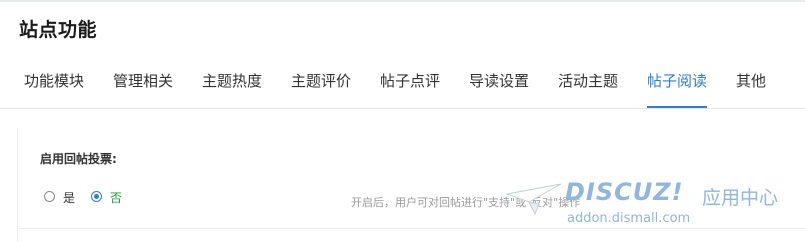 The width and height of the screenshot is (805, 242). What do you see at coordinates (143, 85) in the screenshot?
I see `tab-management: 管理相关` at bounding box center [143, 85].